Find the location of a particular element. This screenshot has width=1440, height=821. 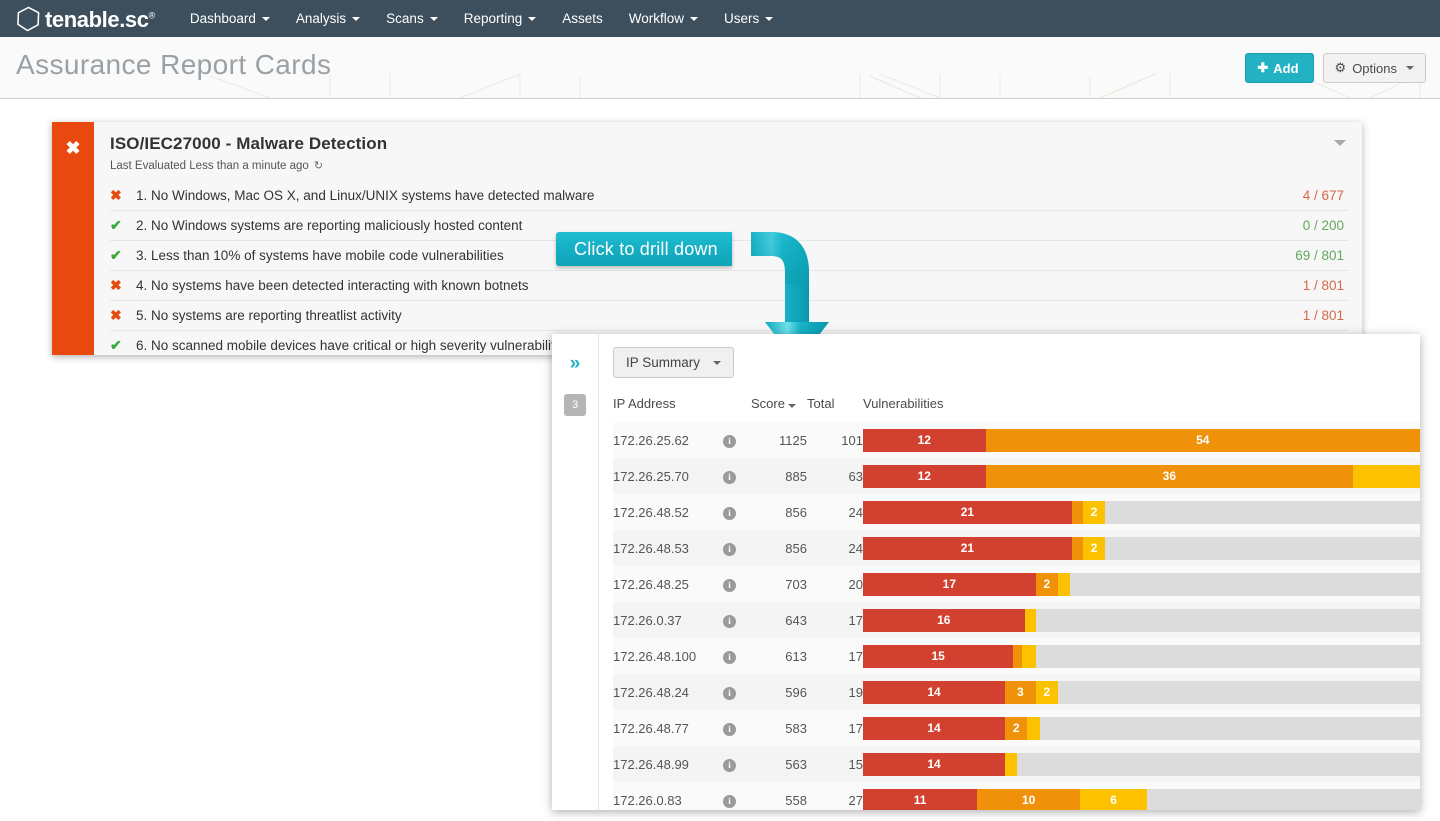

options-button: ⚙ Options is located at coordinates (1374, 68).